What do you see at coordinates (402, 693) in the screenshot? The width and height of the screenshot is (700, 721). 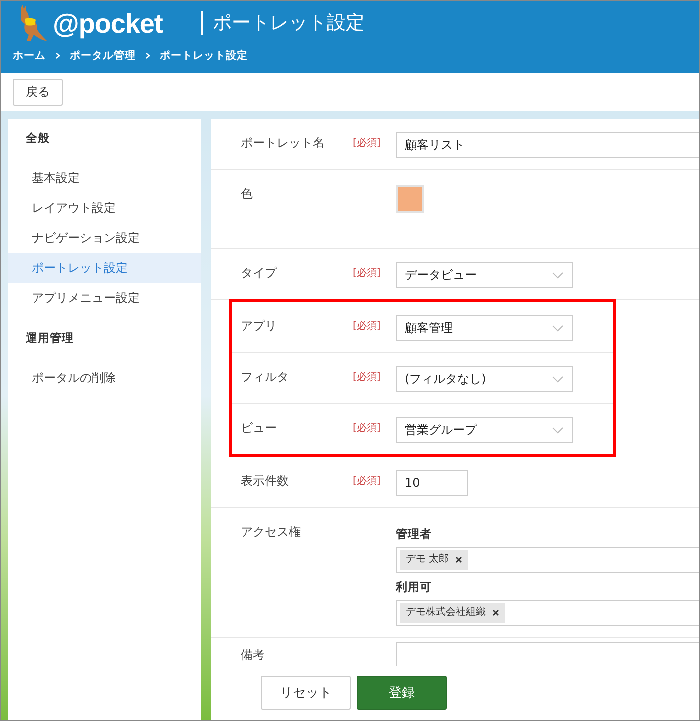 I see `submit-button: 登録` at bounding box center [402, 693].